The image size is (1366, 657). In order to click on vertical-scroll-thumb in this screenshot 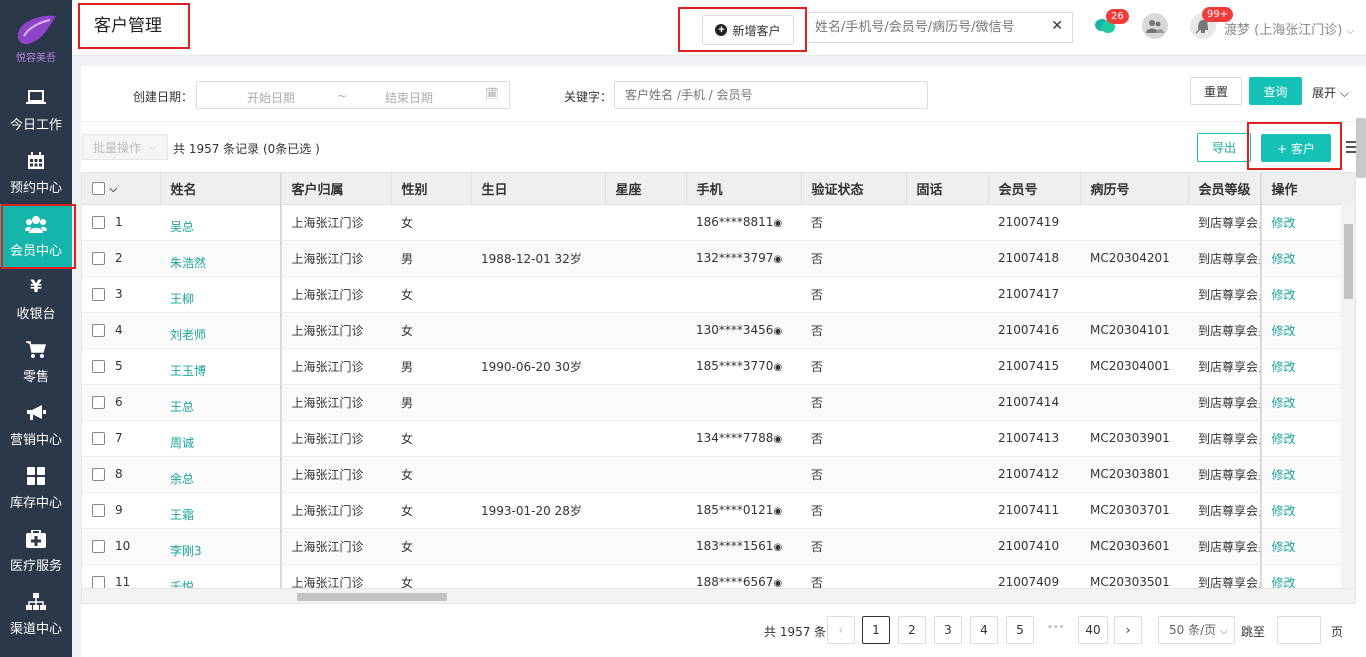, I will do `click(1348, 261)`.